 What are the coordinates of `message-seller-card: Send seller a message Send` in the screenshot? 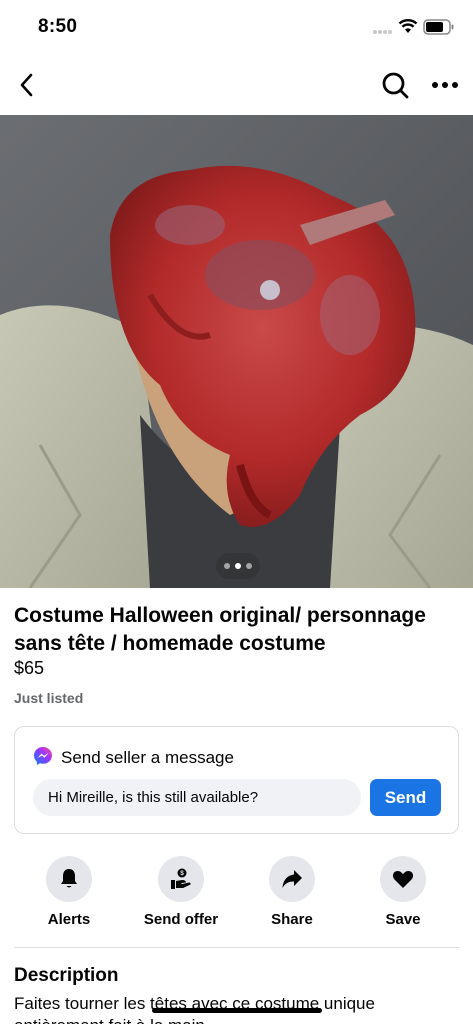 It's located at (236, 780).